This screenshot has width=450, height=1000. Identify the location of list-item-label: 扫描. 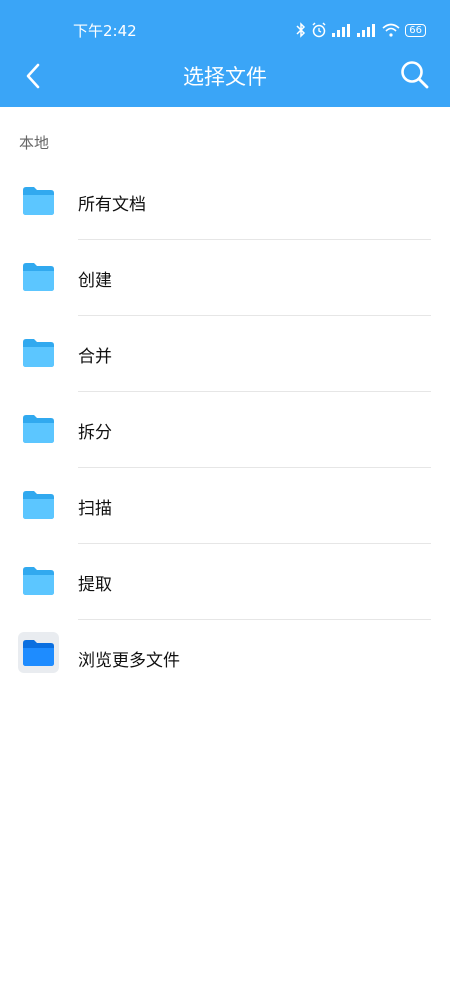
(95, 509).